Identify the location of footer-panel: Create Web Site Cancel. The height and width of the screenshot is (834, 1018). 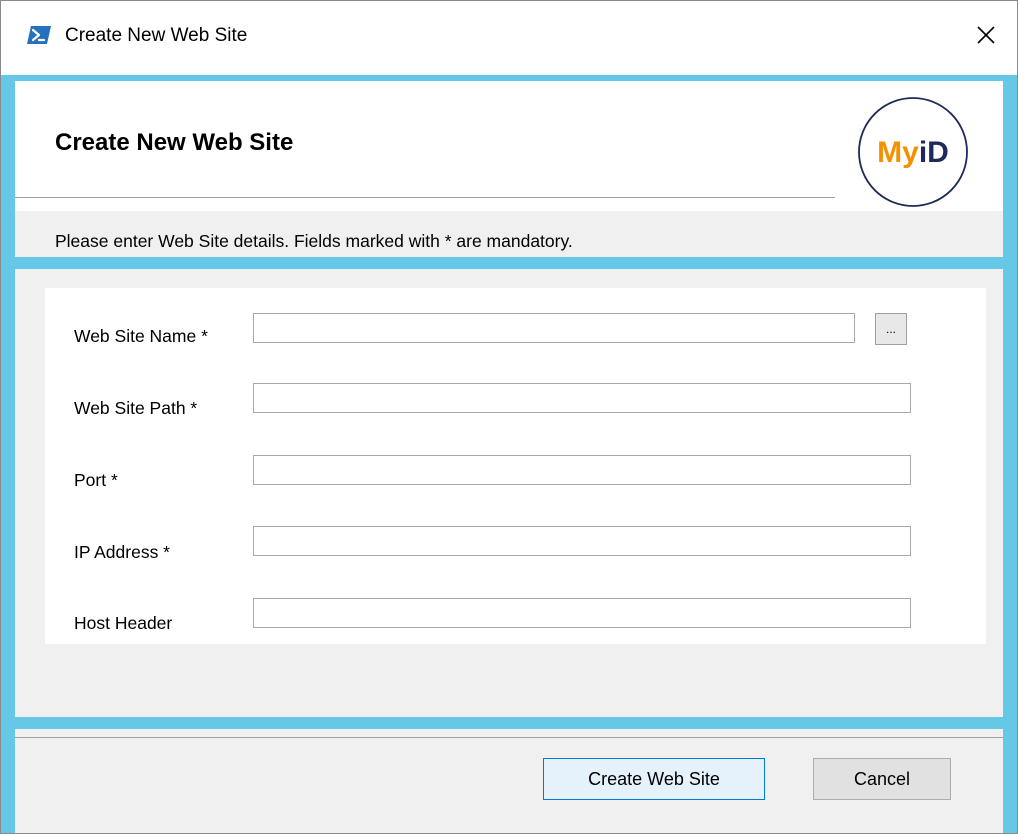
(509, 781).